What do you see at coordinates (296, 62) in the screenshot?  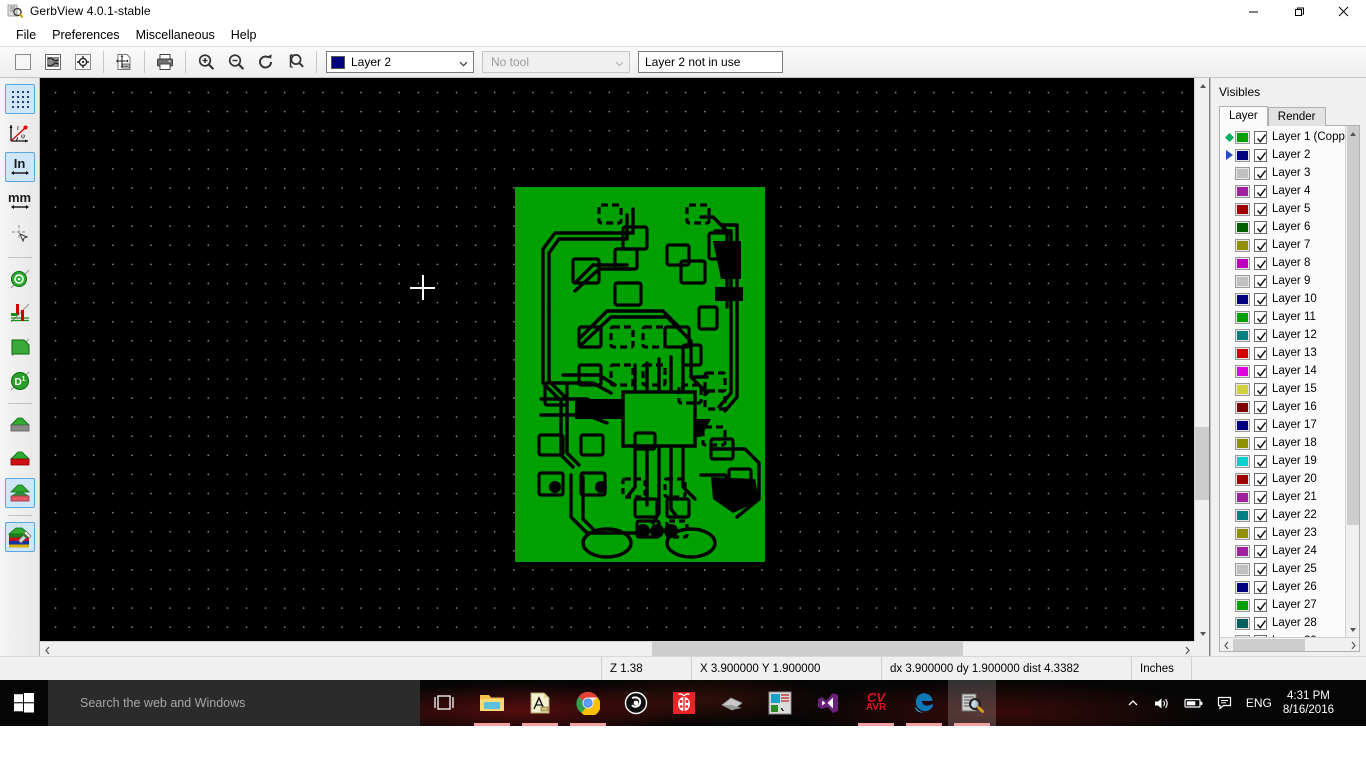 I see `zoom-fit-button` at bounding box center [296, 62].